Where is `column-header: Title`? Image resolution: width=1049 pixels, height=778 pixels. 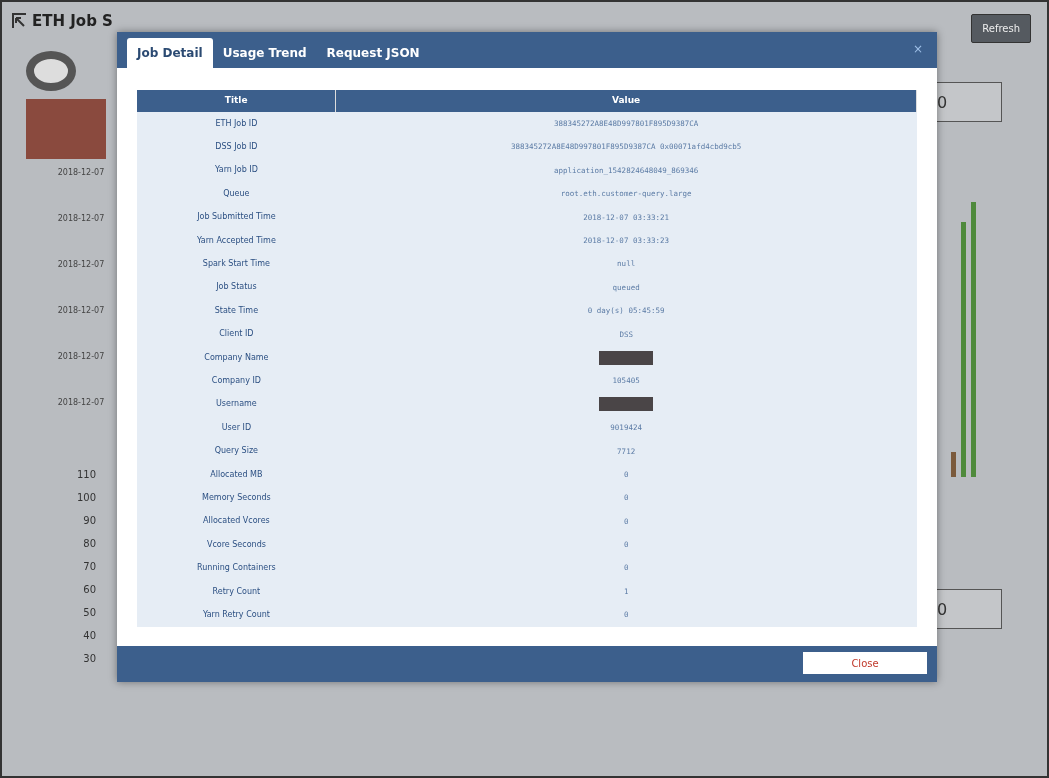 column-header: Title is located at coordinates (236, 101).